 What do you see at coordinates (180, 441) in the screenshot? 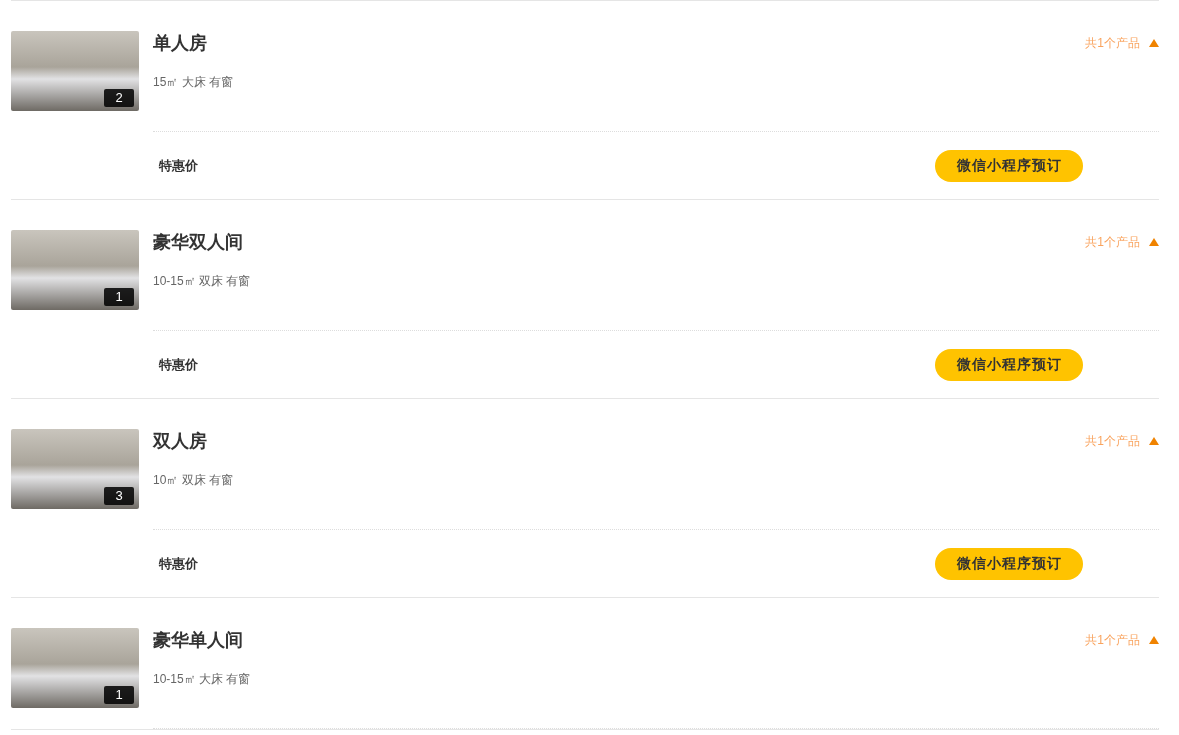
I see `room-title: 双人房` at bounding box center [180, 441].